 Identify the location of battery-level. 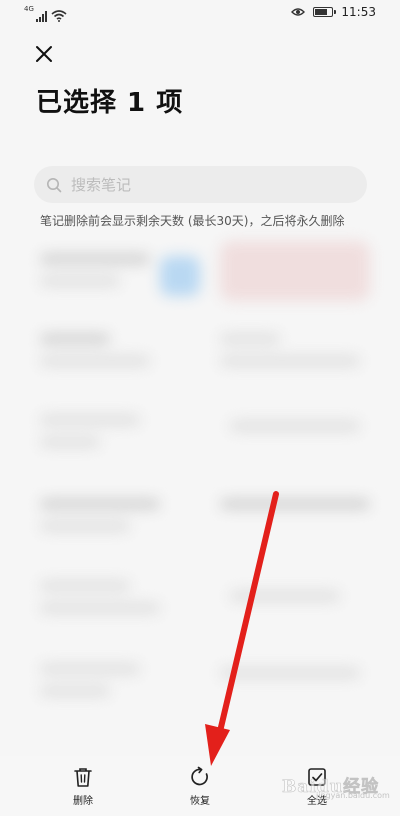
(321, 12).